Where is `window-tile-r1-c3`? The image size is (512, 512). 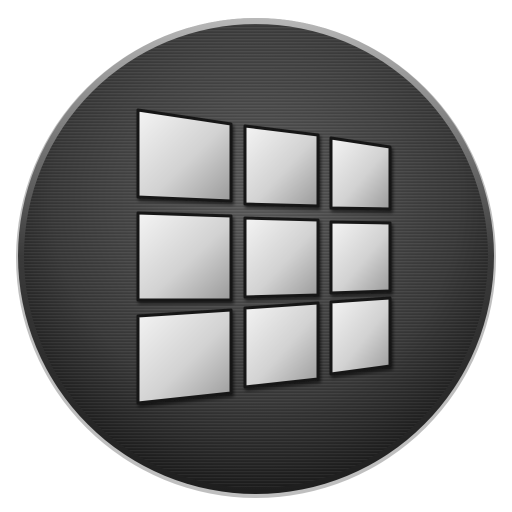 window-tile-r1-c3 is located at coordinates (360, 173).